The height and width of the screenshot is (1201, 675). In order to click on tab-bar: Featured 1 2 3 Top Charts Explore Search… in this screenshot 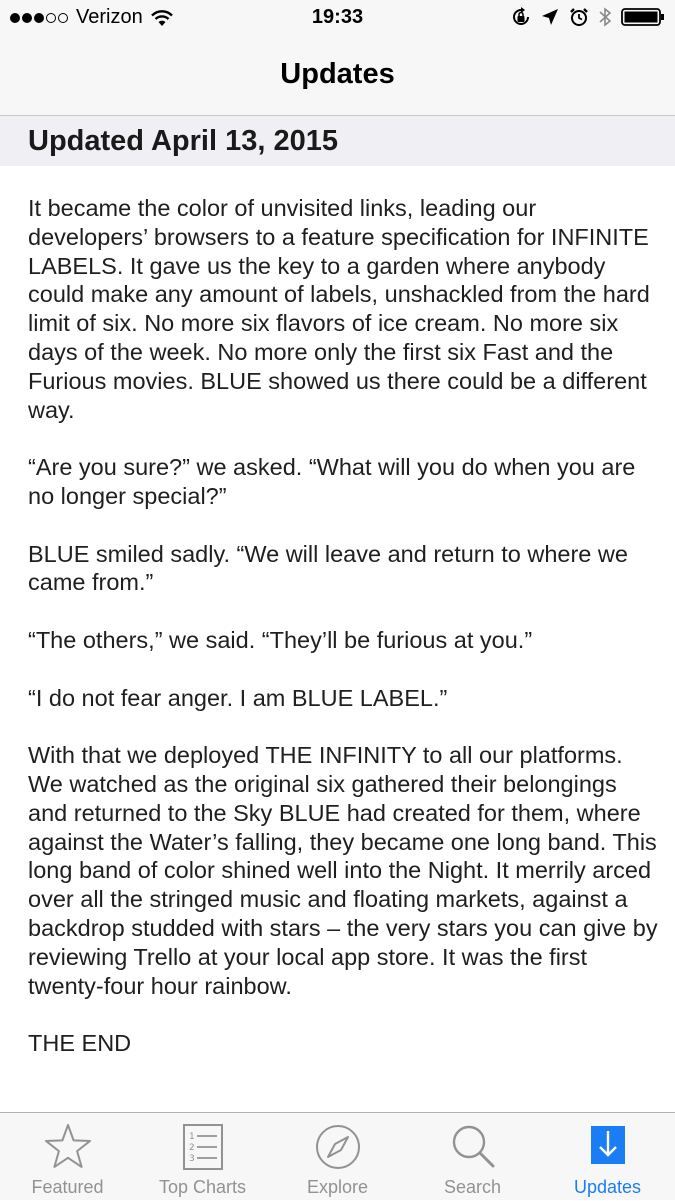, I will do `click(337, 1156)`.